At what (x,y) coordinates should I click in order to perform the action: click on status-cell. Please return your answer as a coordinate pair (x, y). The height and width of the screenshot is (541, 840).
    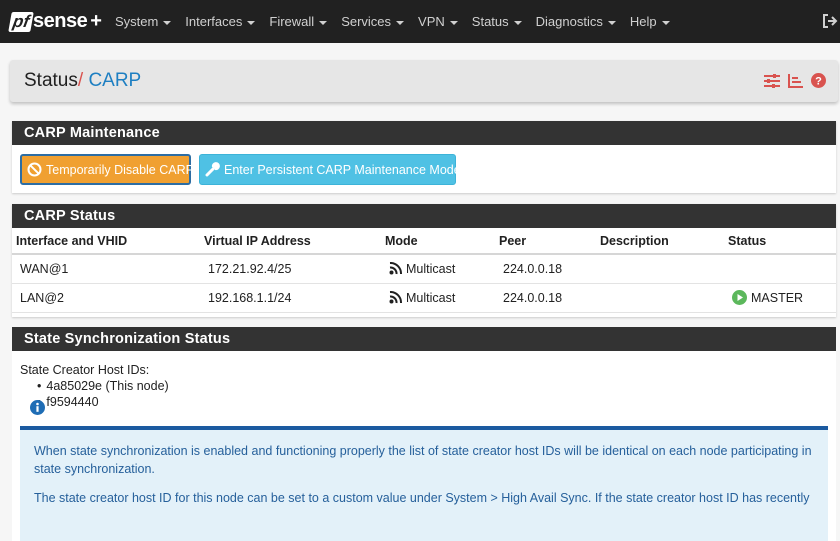
    Looking at the image, I should click on (780, 269).